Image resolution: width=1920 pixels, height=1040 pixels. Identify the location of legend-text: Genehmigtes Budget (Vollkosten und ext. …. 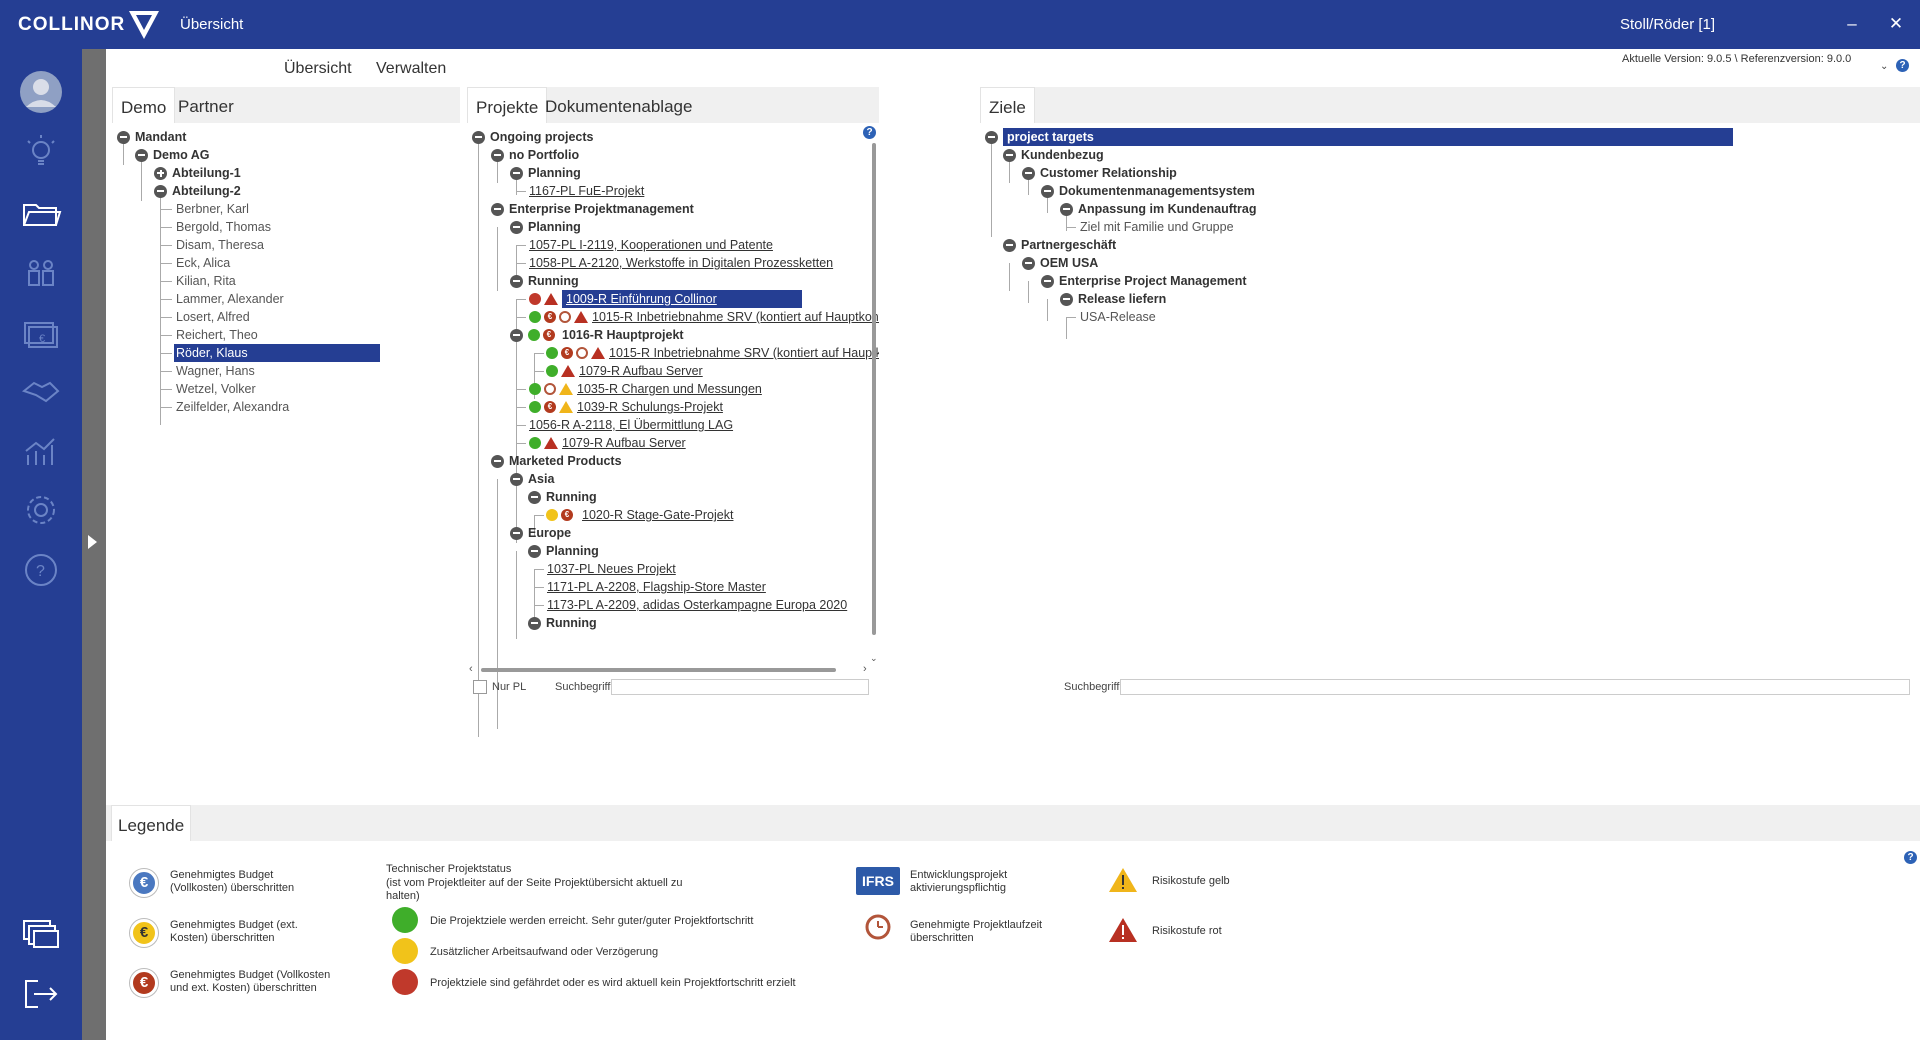
(250, 981).